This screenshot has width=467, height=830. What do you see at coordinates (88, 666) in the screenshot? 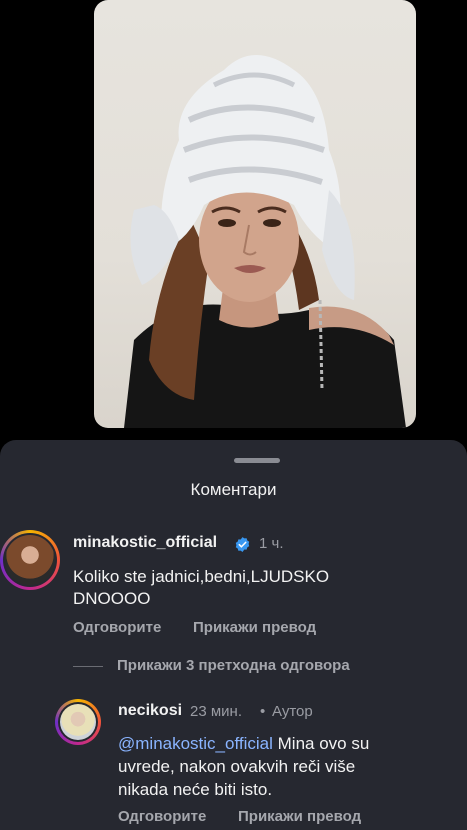
I see `replies-divider` at bounding box center [88, 666].